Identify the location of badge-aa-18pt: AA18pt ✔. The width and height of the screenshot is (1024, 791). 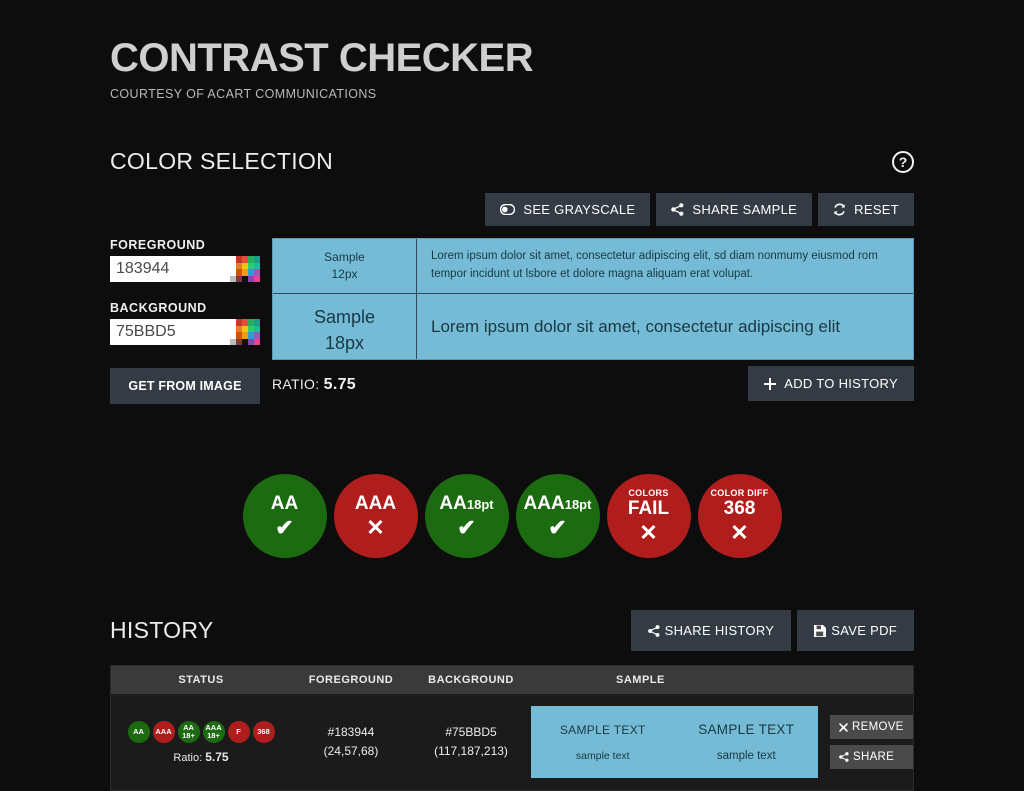
(466, 516).